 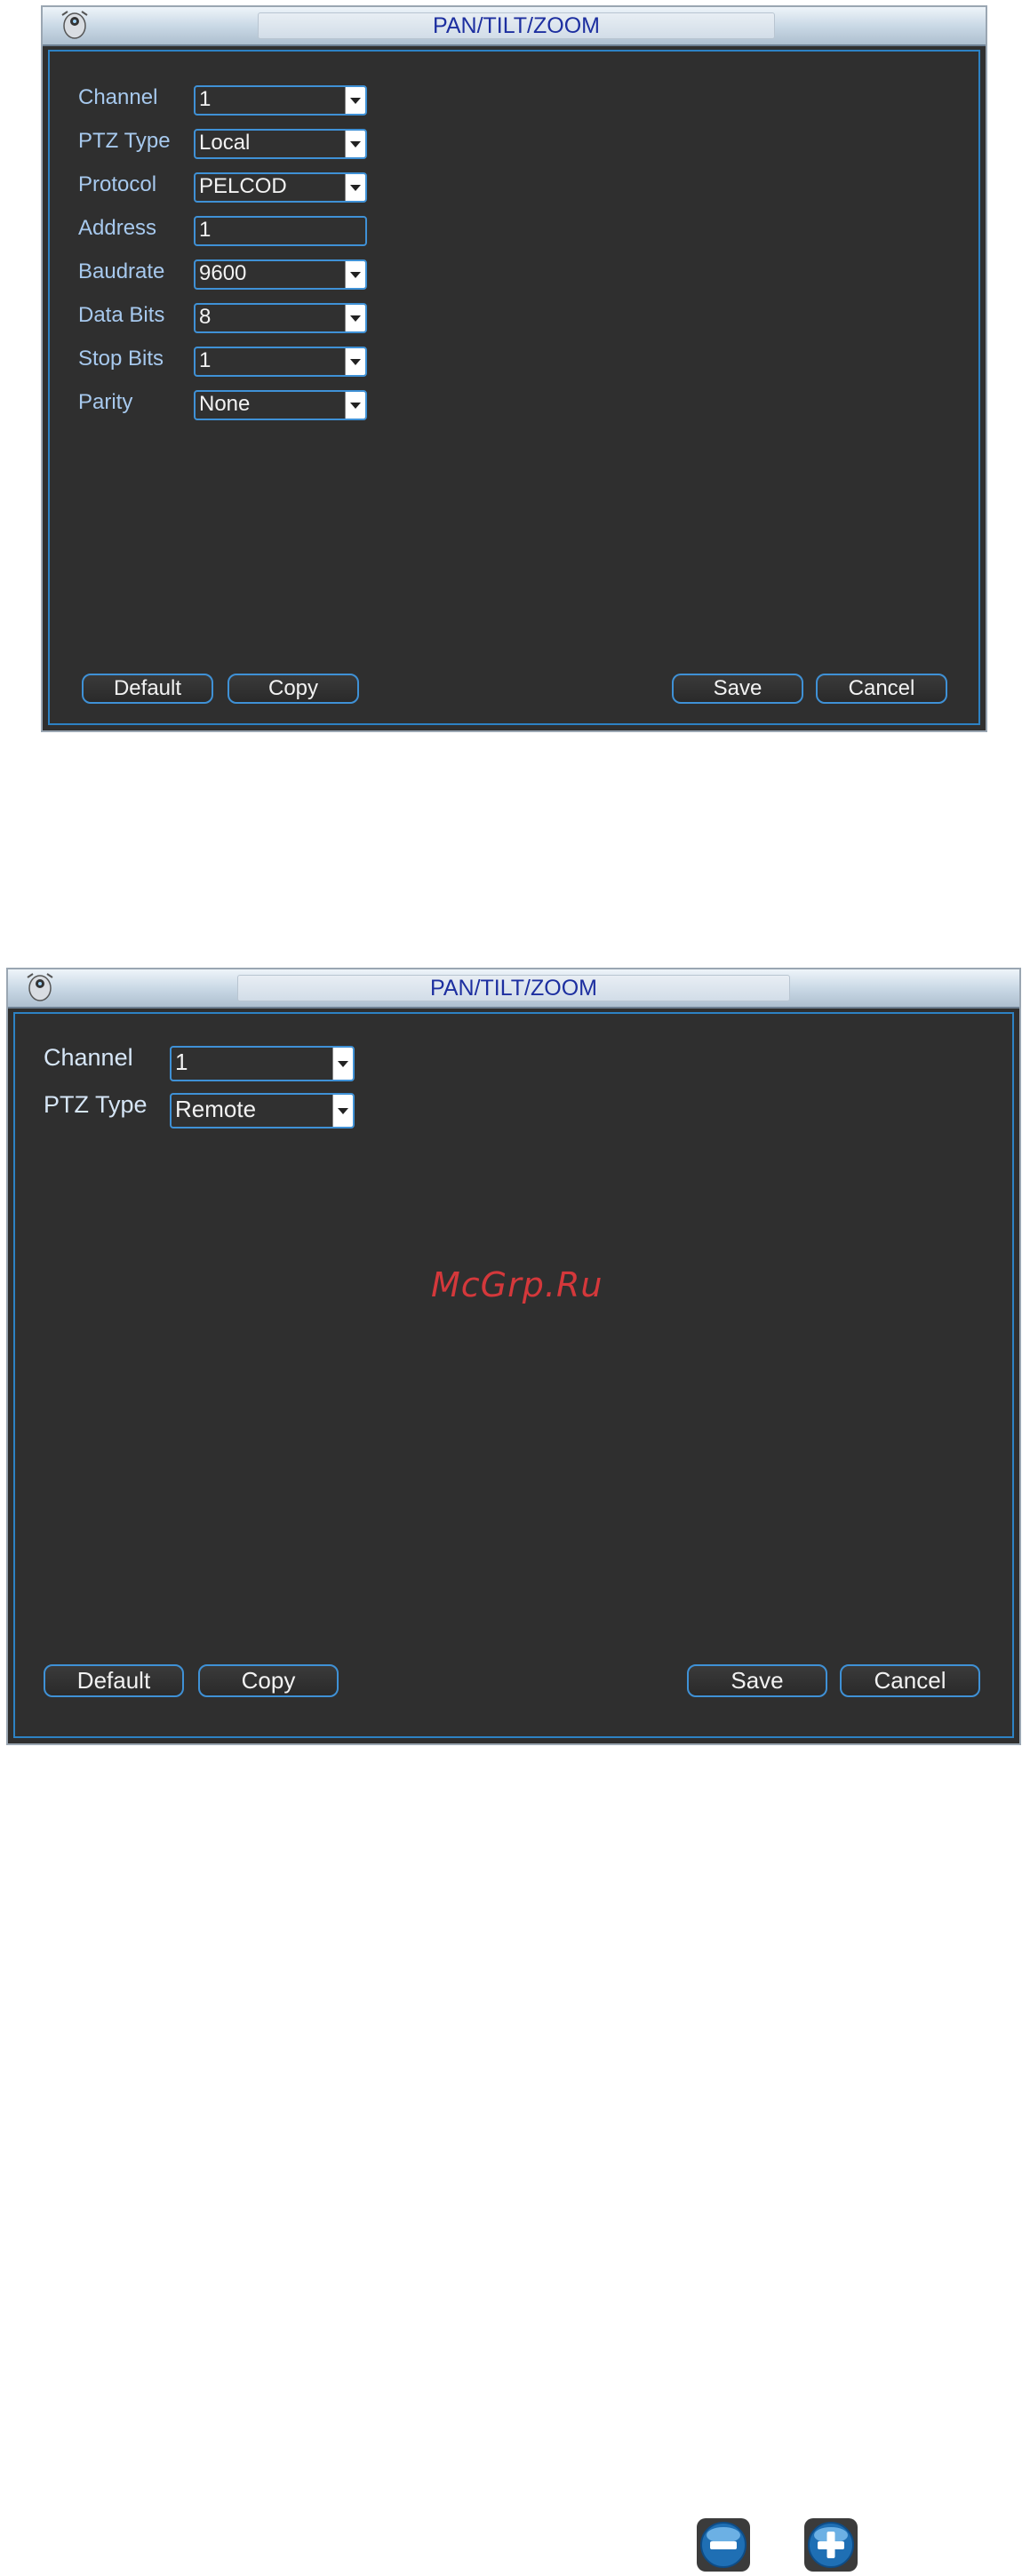 What do you see at coordinates (262, 1110) in the screenshot?
I see `ptz-type-select: Remote` at bounding box center [262, 1110].